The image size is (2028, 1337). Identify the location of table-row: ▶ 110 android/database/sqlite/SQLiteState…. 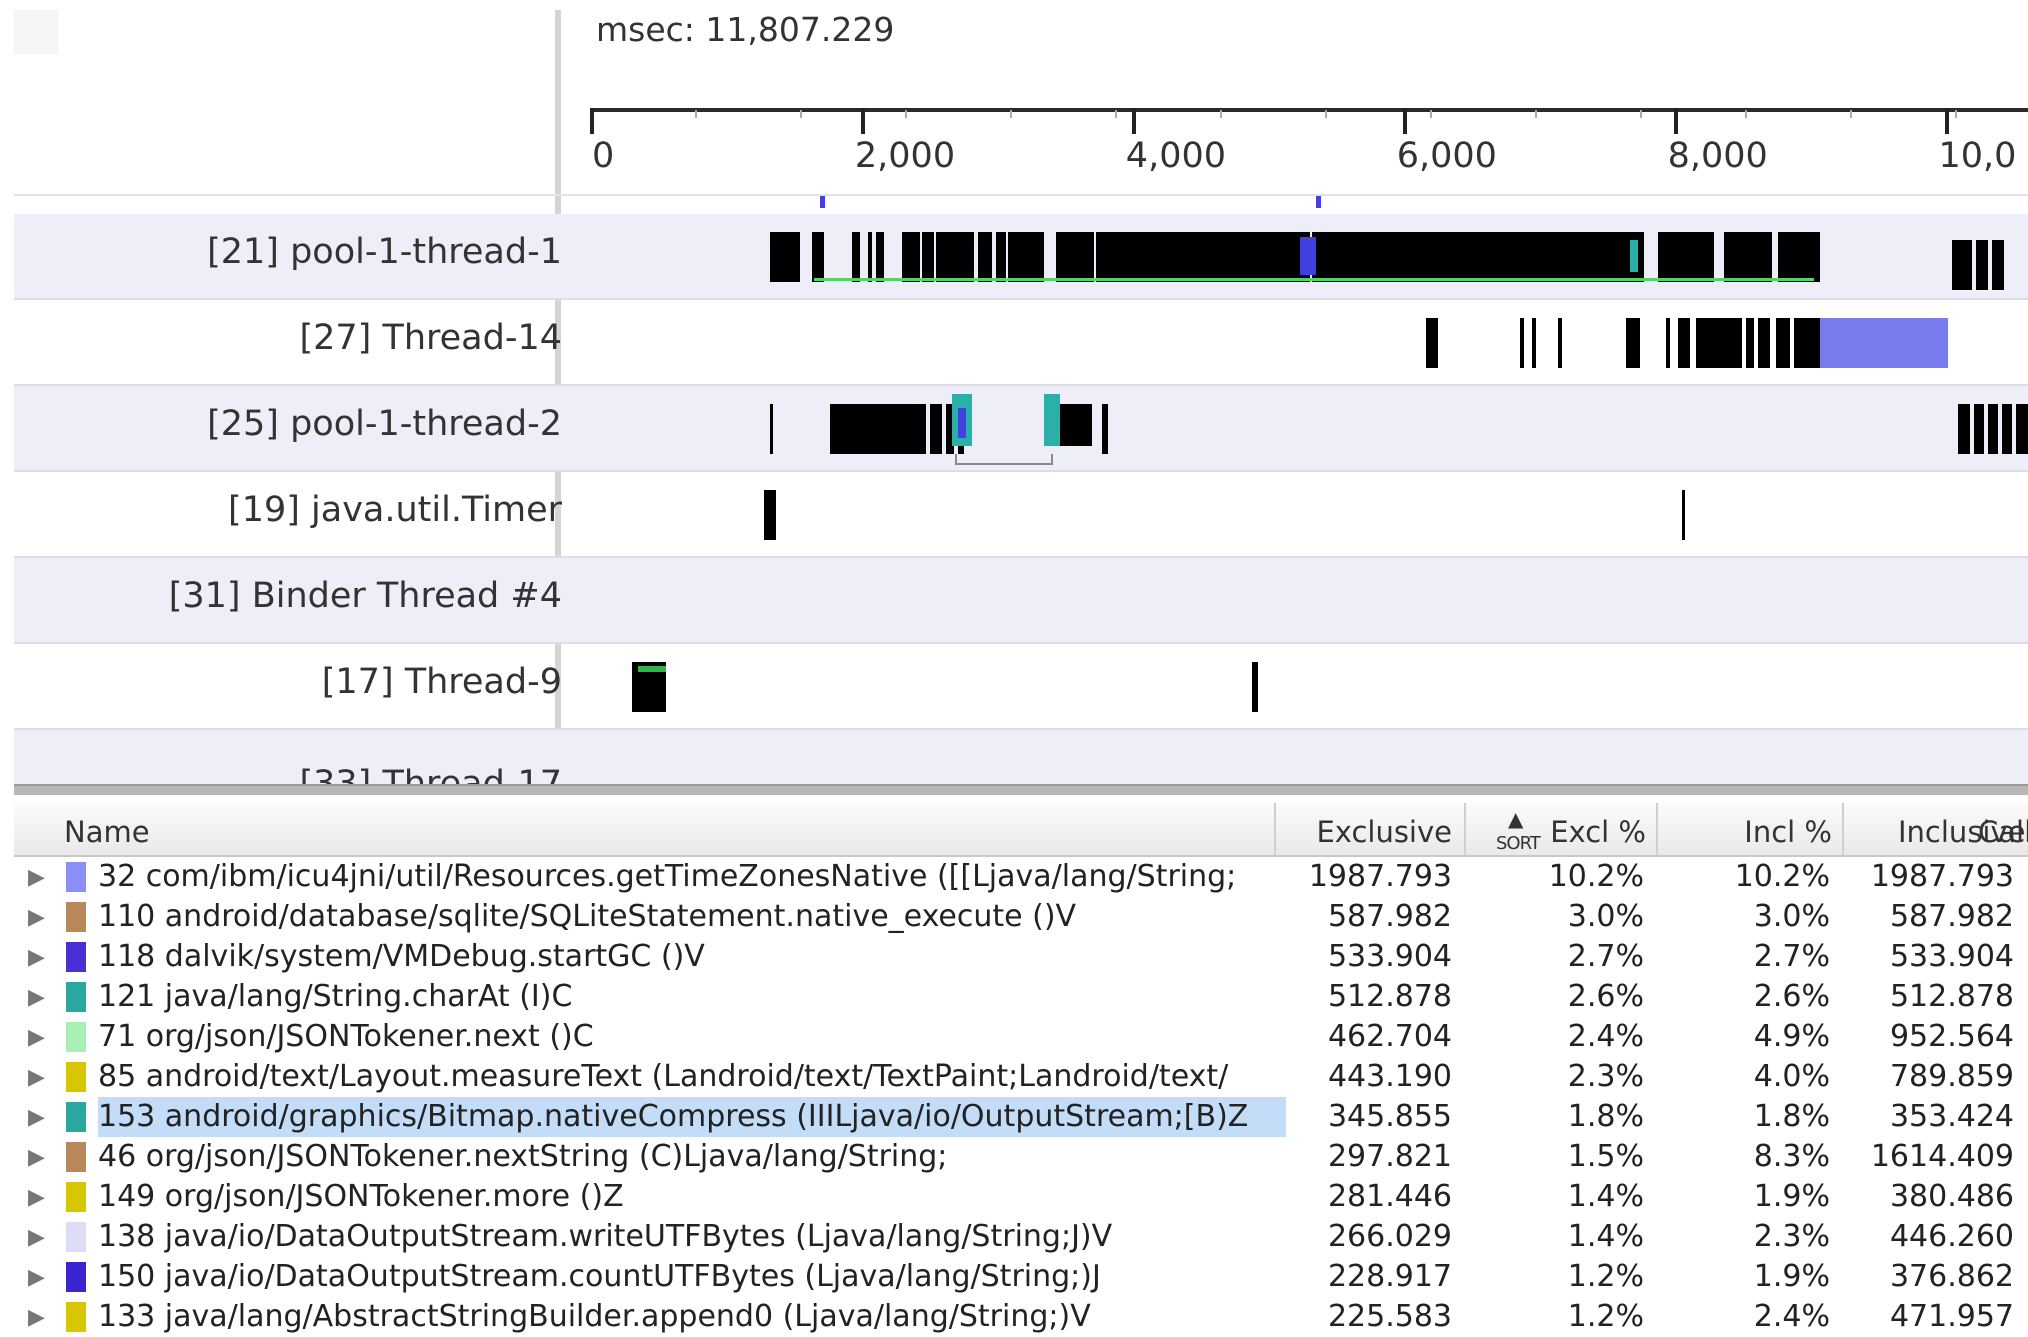
(1021, 917).